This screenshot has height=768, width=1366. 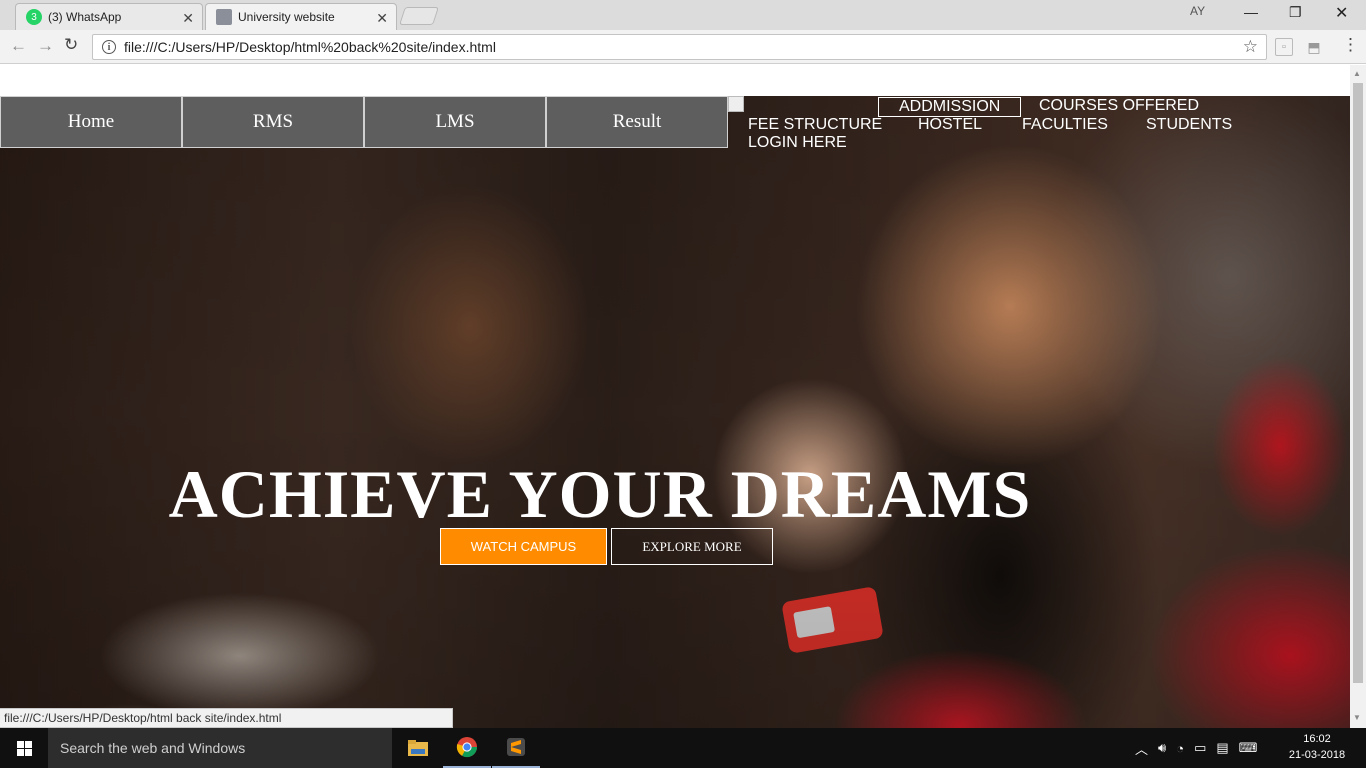 I want to click on back-arrow-icon: ←, so click(x=18, y=46).